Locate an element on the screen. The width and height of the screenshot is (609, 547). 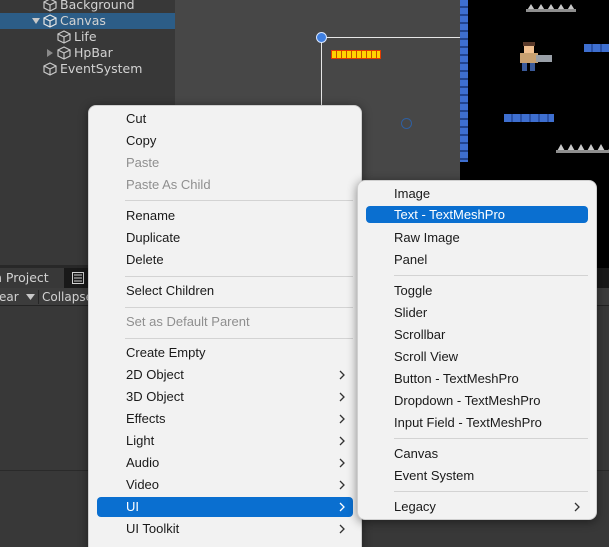
clear-dropdown-button: ear is located at coordinates (19, 297).